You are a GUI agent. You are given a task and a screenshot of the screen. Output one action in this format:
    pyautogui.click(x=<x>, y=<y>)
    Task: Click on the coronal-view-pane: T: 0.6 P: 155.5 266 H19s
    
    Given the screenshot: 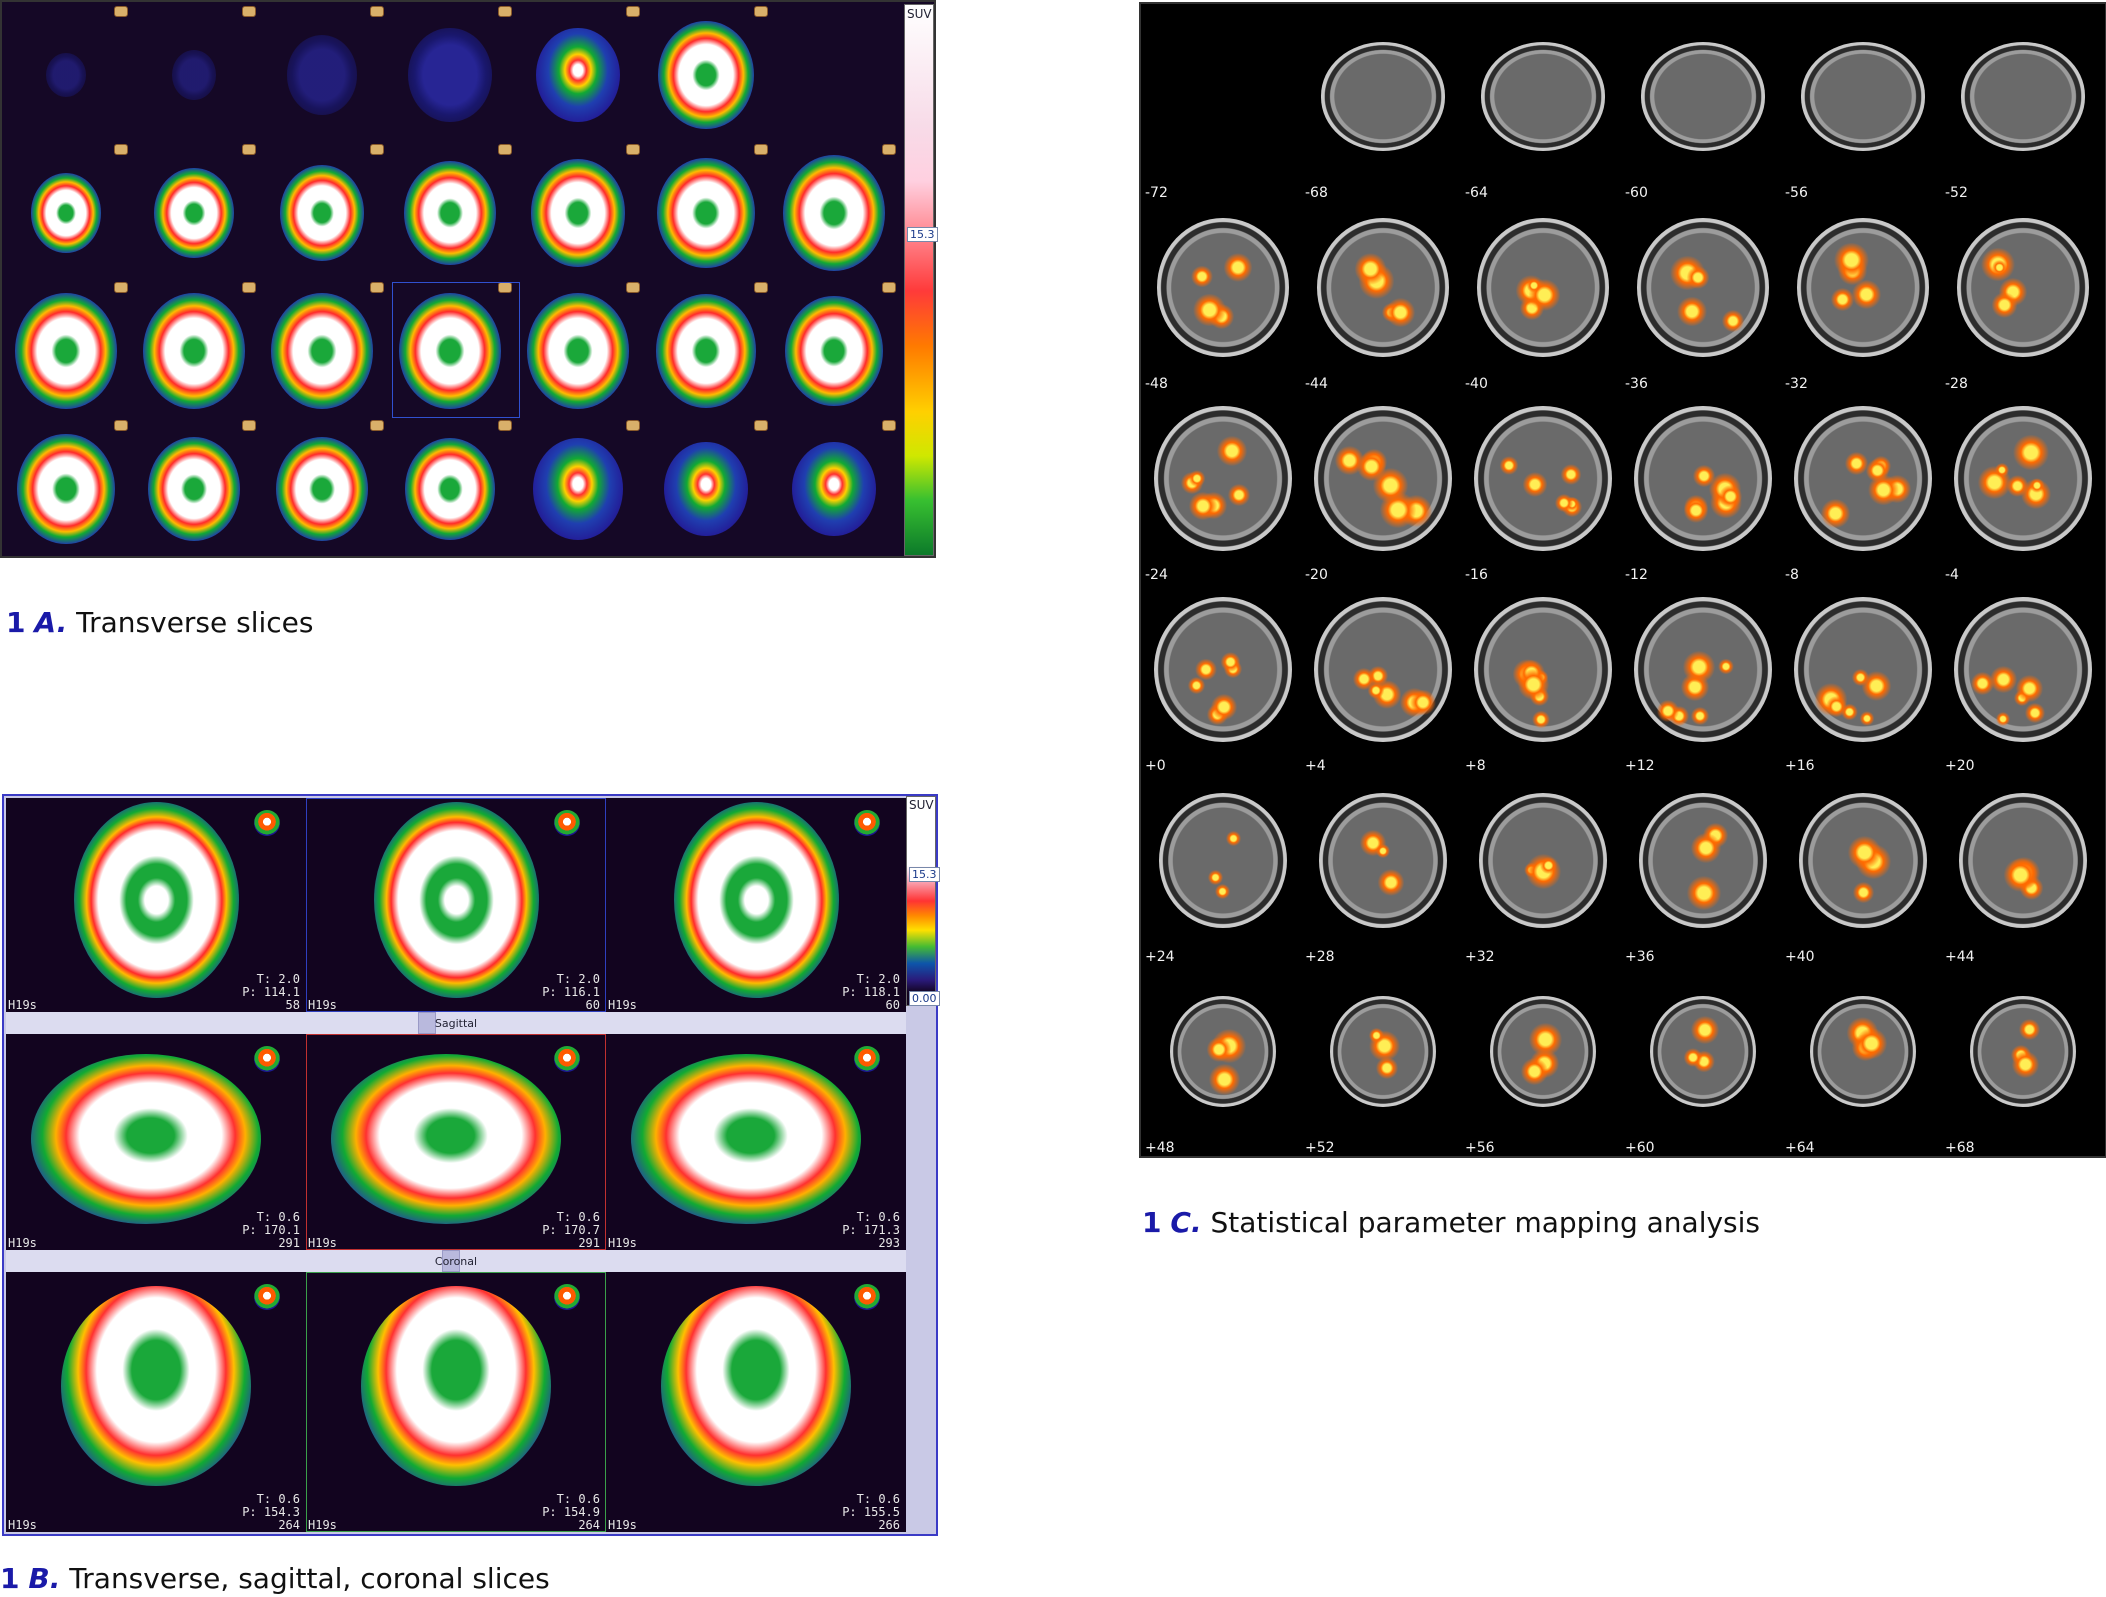 What is the action you would take?
    pyautogui.click(x=756, y=1402)
    